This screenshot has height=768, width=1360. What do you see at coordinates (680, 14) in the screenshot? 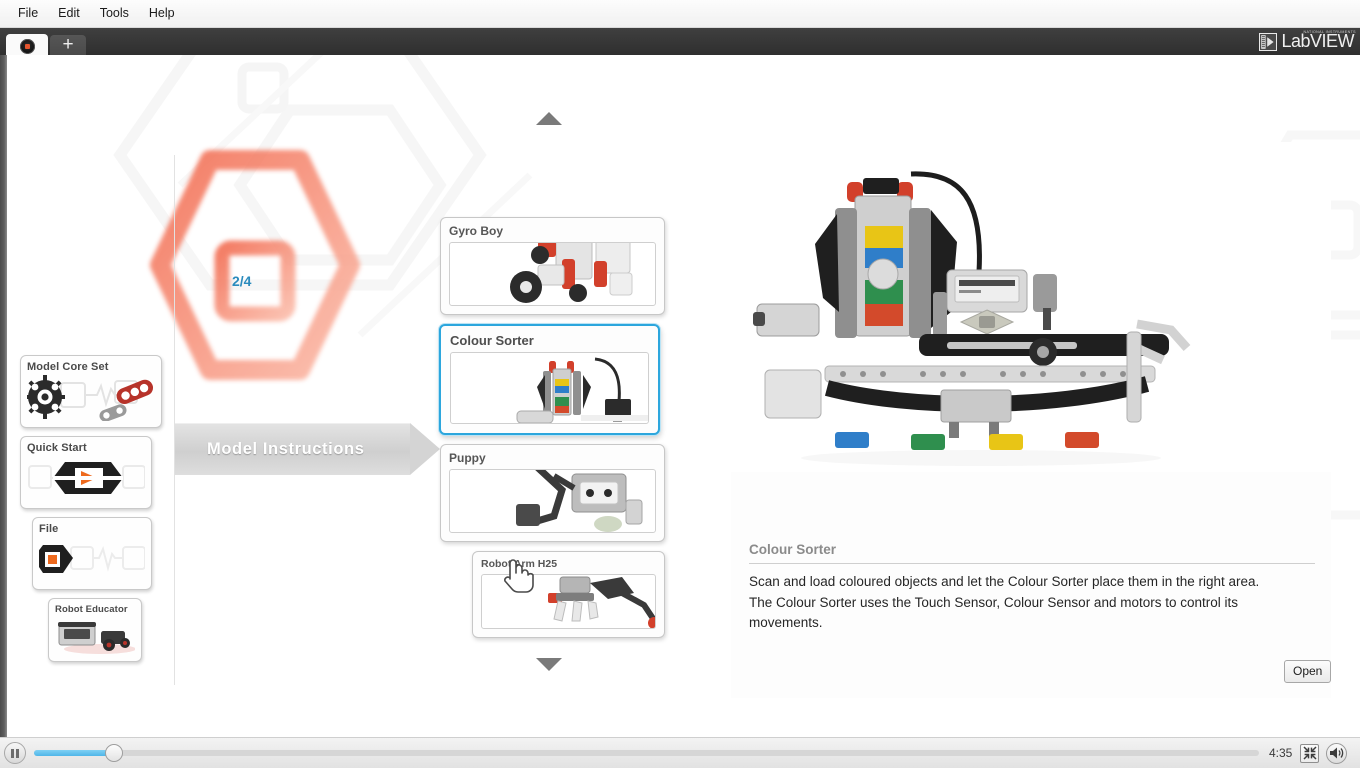
I see `menu-bar: File Edit Tools Help` at bounding box center [680, 14].